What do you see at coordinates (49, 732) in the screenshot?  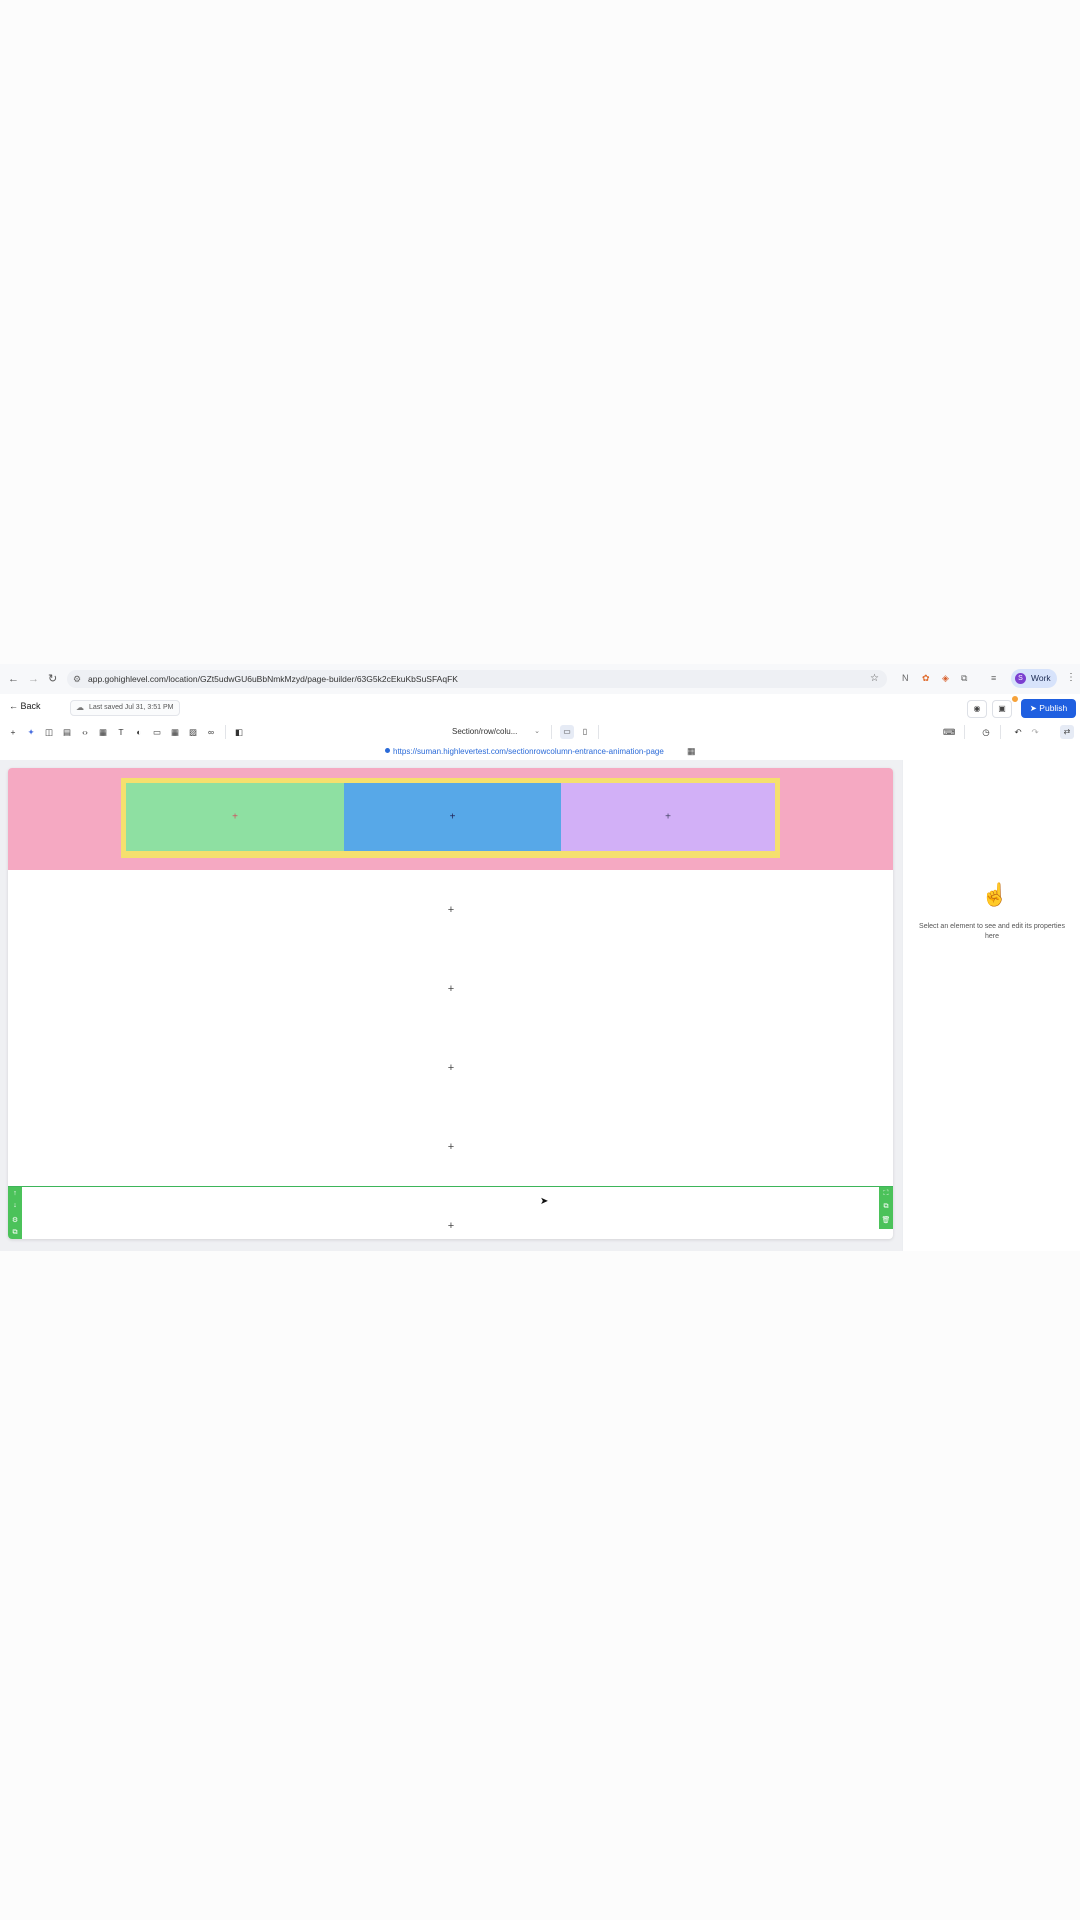 I see `layers-icon: ◫` at bounding box center [49, 732].